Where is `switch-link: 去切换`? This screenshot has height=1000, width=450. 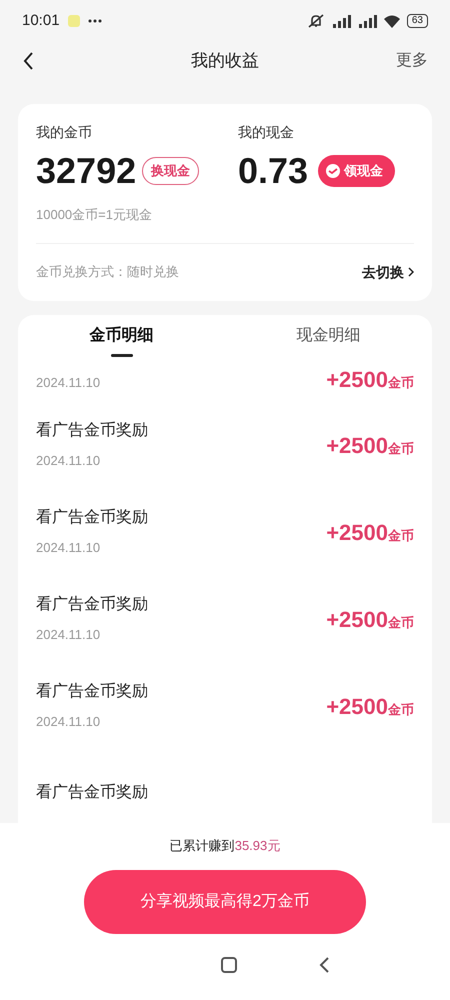 switch-link: 去切换 is located at coordinates (388, 272).